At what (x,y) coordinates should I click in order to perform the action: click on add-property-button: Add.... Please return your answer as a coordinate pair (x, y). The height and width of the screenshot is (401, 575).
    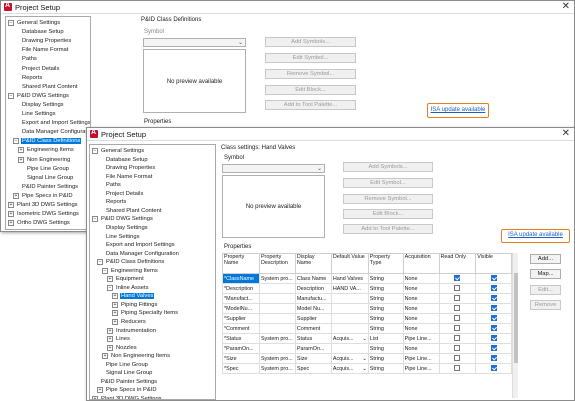
    Looking at the image, I should click on (545, 259).